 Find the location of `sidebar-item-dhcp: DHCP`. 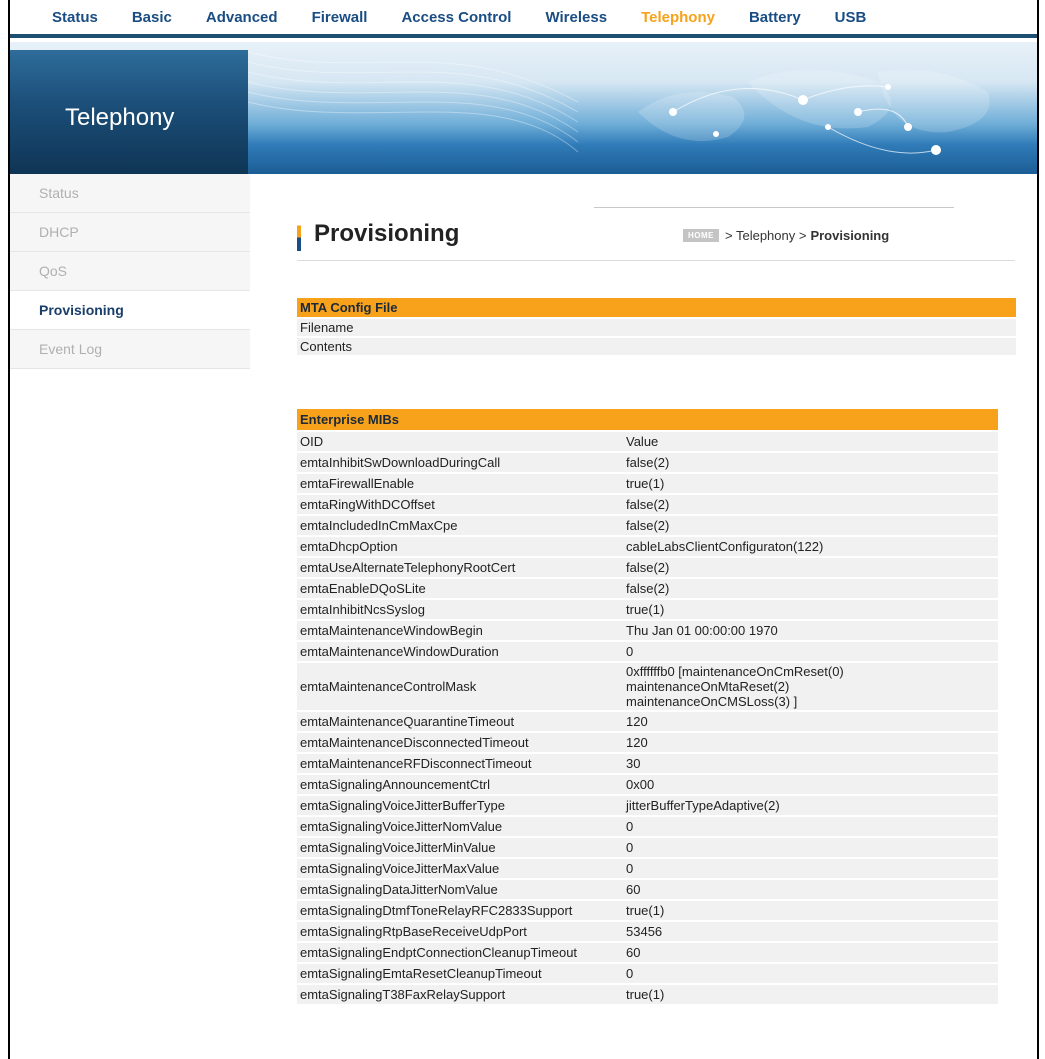

sidebar-item-dhcp: DHCP is located at coordinates (130, 232).